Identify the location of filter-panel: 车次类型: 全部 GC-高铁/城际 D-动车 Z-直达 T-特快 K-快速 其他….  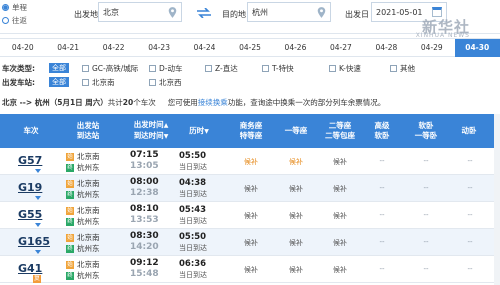
(250, 75).